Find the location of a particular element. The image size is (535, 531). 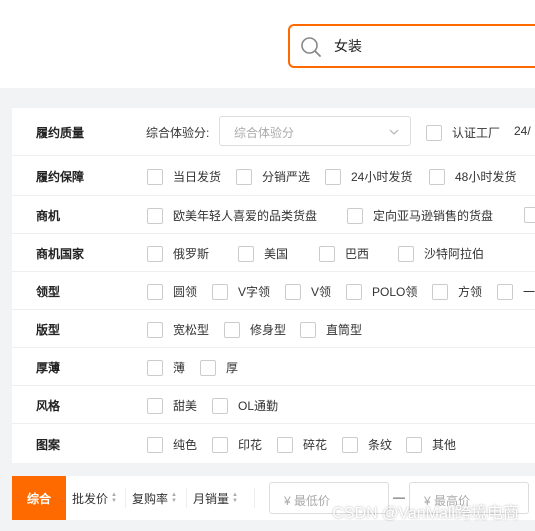

row-label: 版型 is located at coordinates (48, 330).